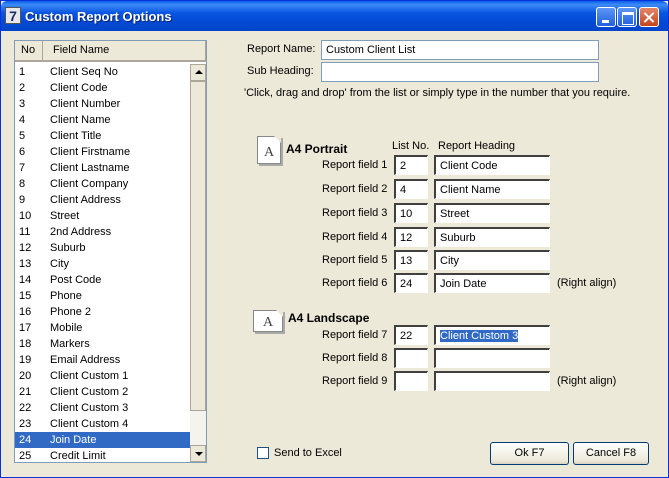  Describe the element at coordinates (25, 360) in the screenshot. I see `list-item-no: 19` at that location.